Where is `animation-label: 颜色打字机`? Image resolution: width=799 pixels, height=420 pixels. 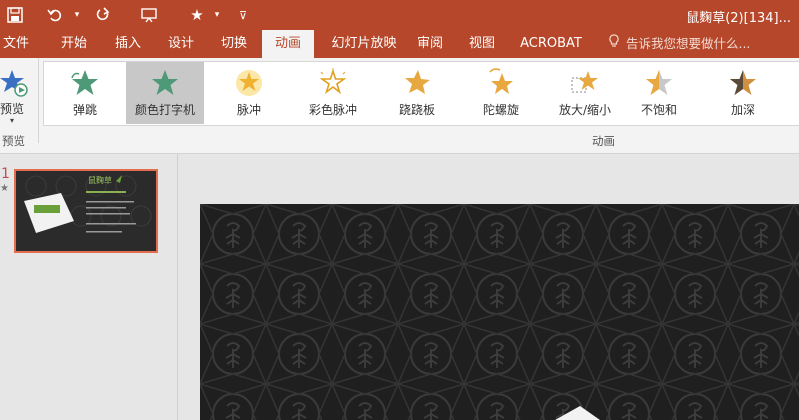 animation-label: 颜色打字机 is located at coordinates (164, 110).